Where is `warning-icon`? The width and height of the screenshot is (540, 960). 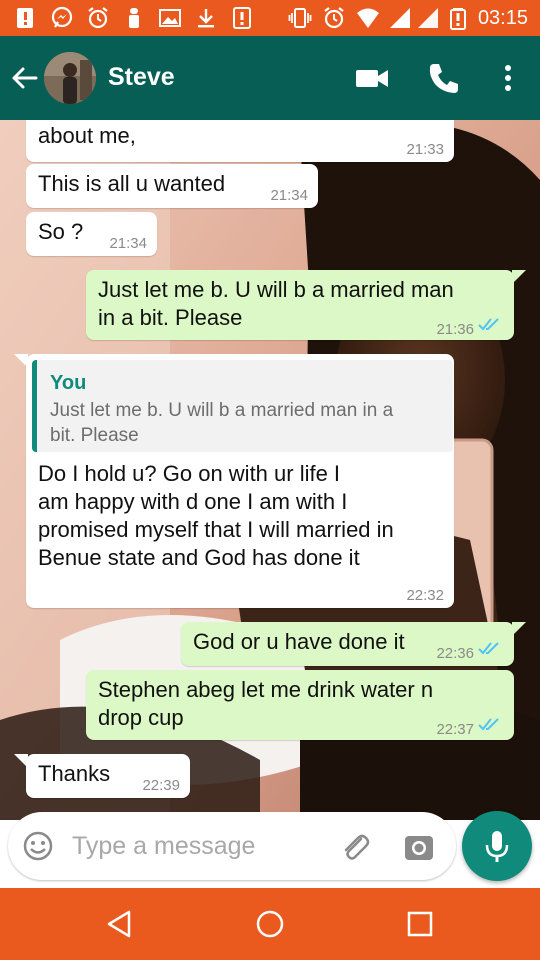
warning-icon is located at coordinates (242, 18).